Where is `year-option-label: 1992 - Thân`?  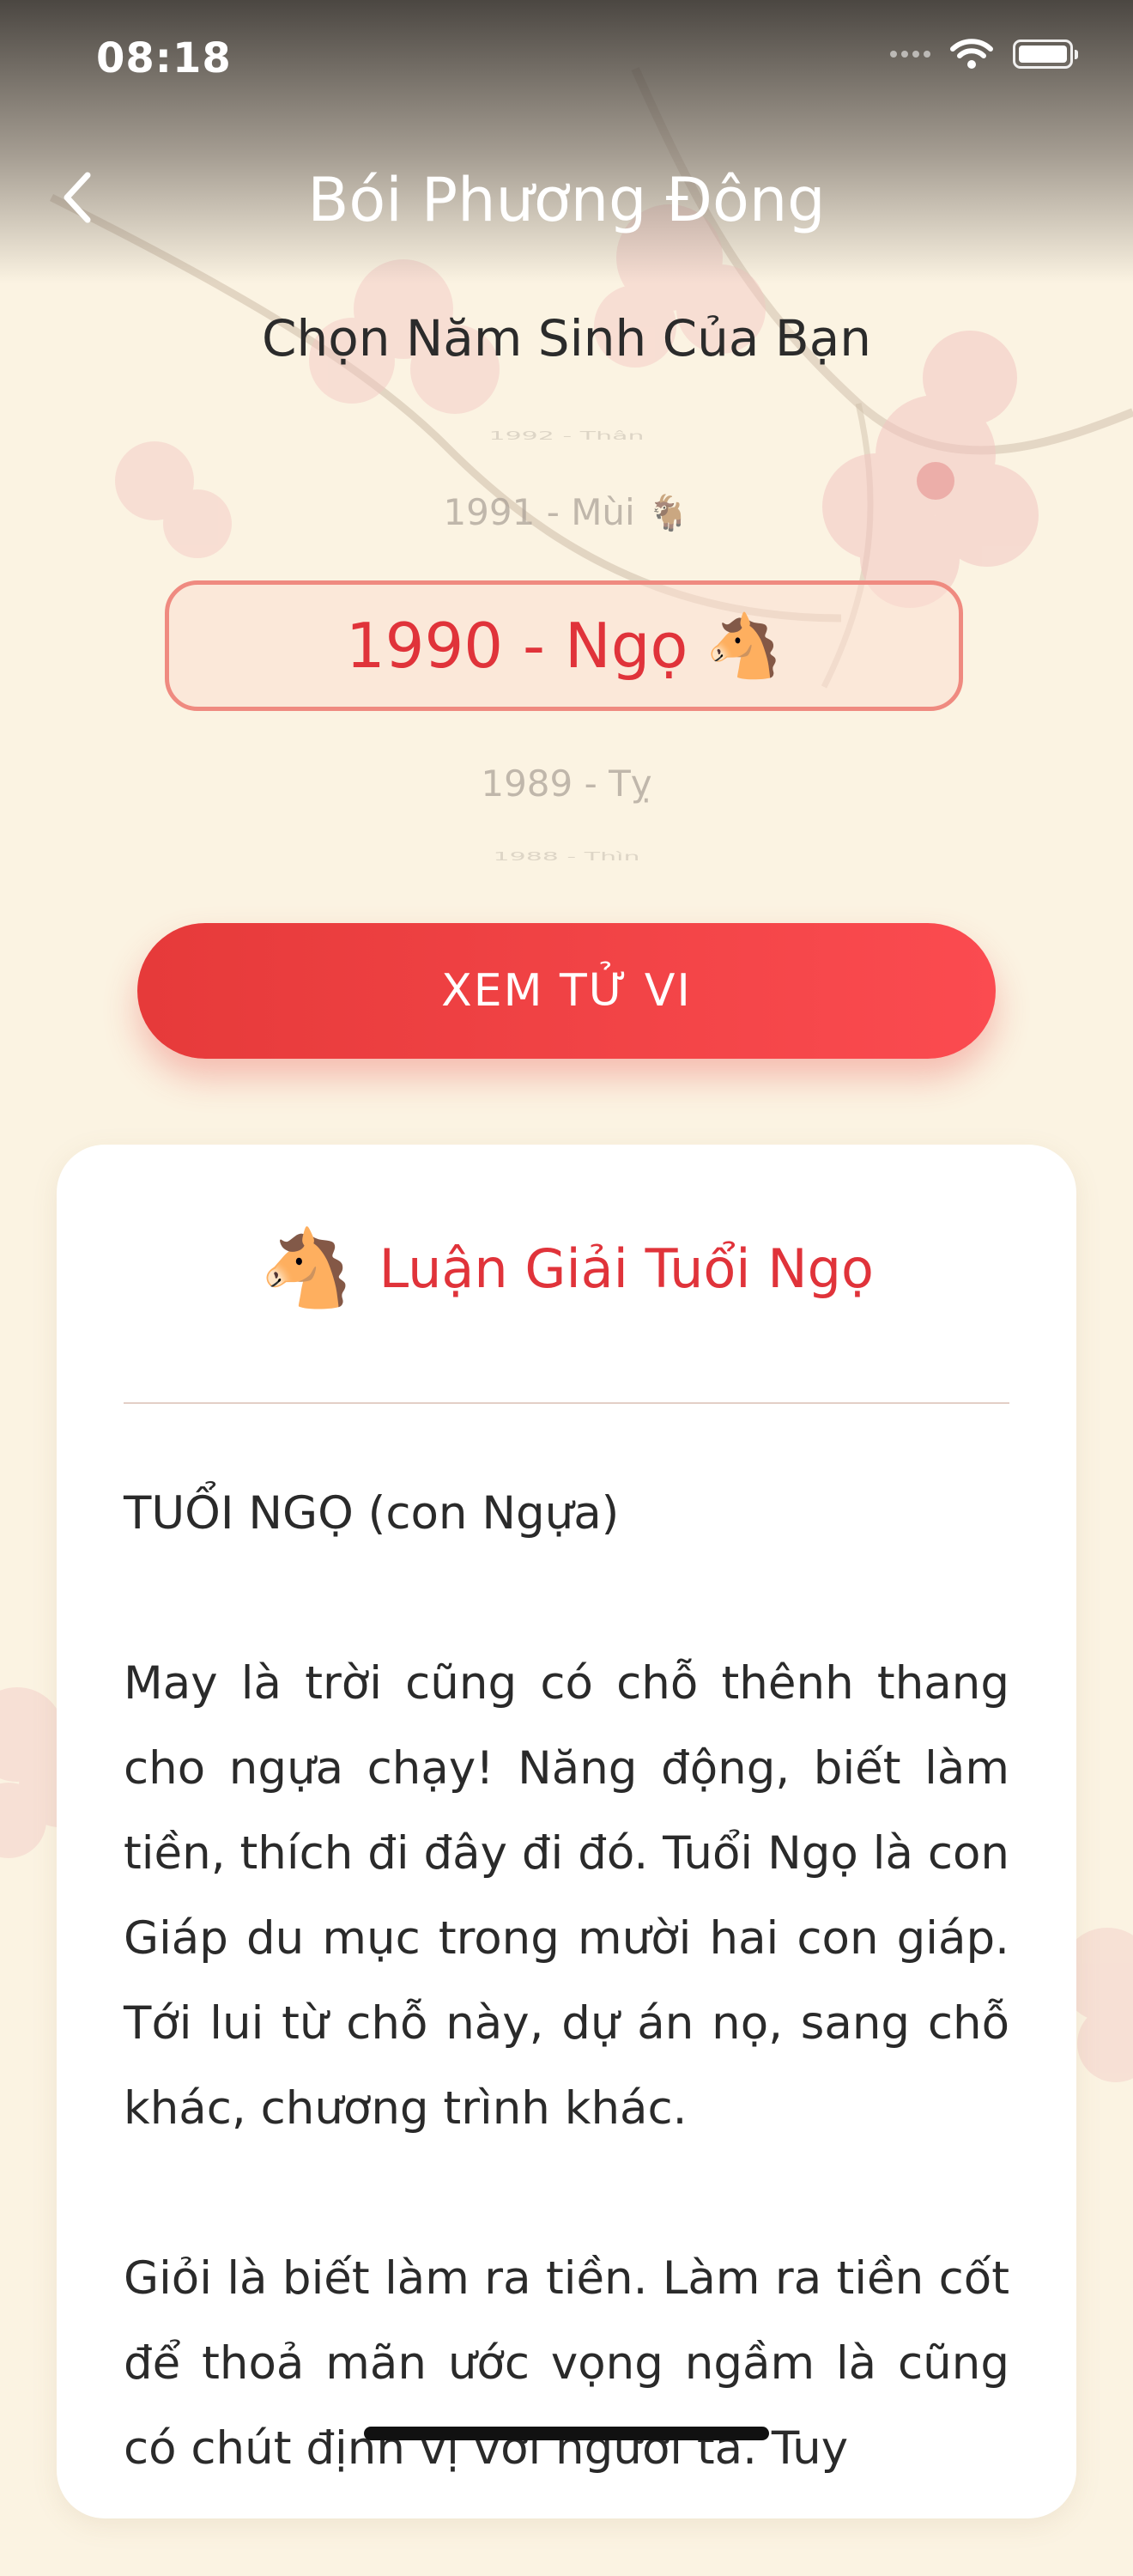 year-option-label: 1992 - Thân is located at coordinates (566, 435).